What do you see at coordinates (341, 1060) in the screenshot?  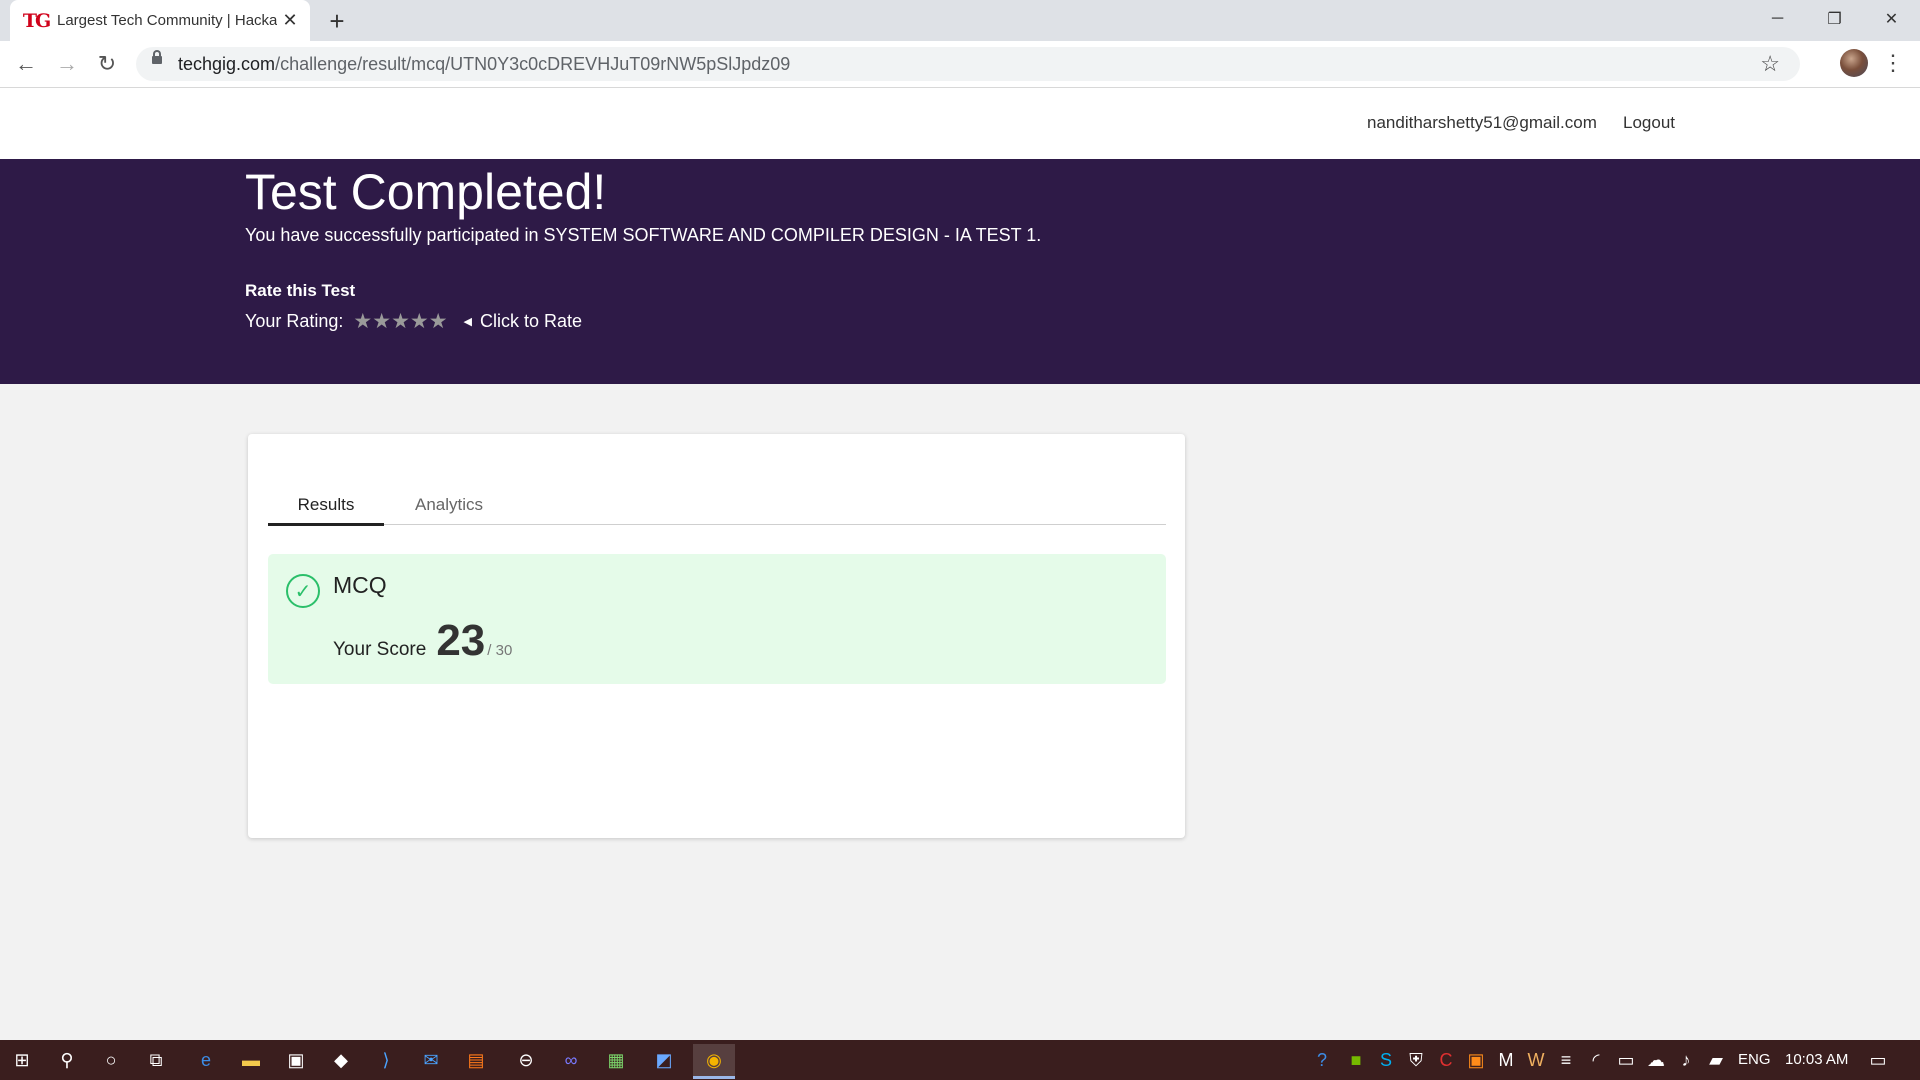 I see `dropbox-icon: ◆` at bounding box center [341, 1060].